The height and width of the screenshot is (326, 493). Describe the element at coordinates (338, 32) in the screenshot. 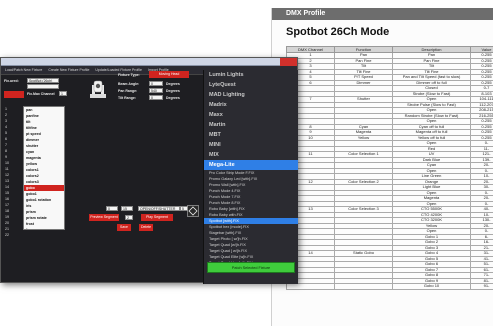

I see `document-title: Spotbot 26Ch Mode` at that location.